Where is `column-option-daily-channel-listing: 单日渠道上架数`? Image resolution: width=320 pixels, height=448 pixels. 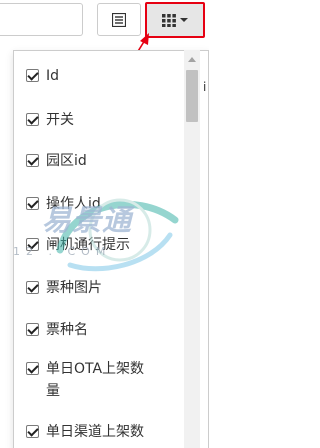 column-option-daily-channel-listing: 单日渠道上架数 is located at coordinates (85, 432).